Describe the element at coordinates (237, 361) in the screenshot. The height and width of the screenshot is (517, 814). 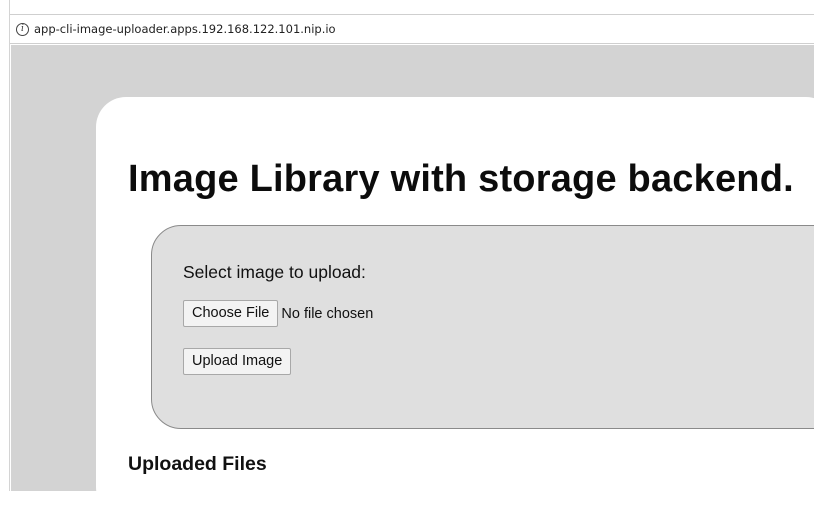
I see `upload-image-button: Upload Image` at that location.